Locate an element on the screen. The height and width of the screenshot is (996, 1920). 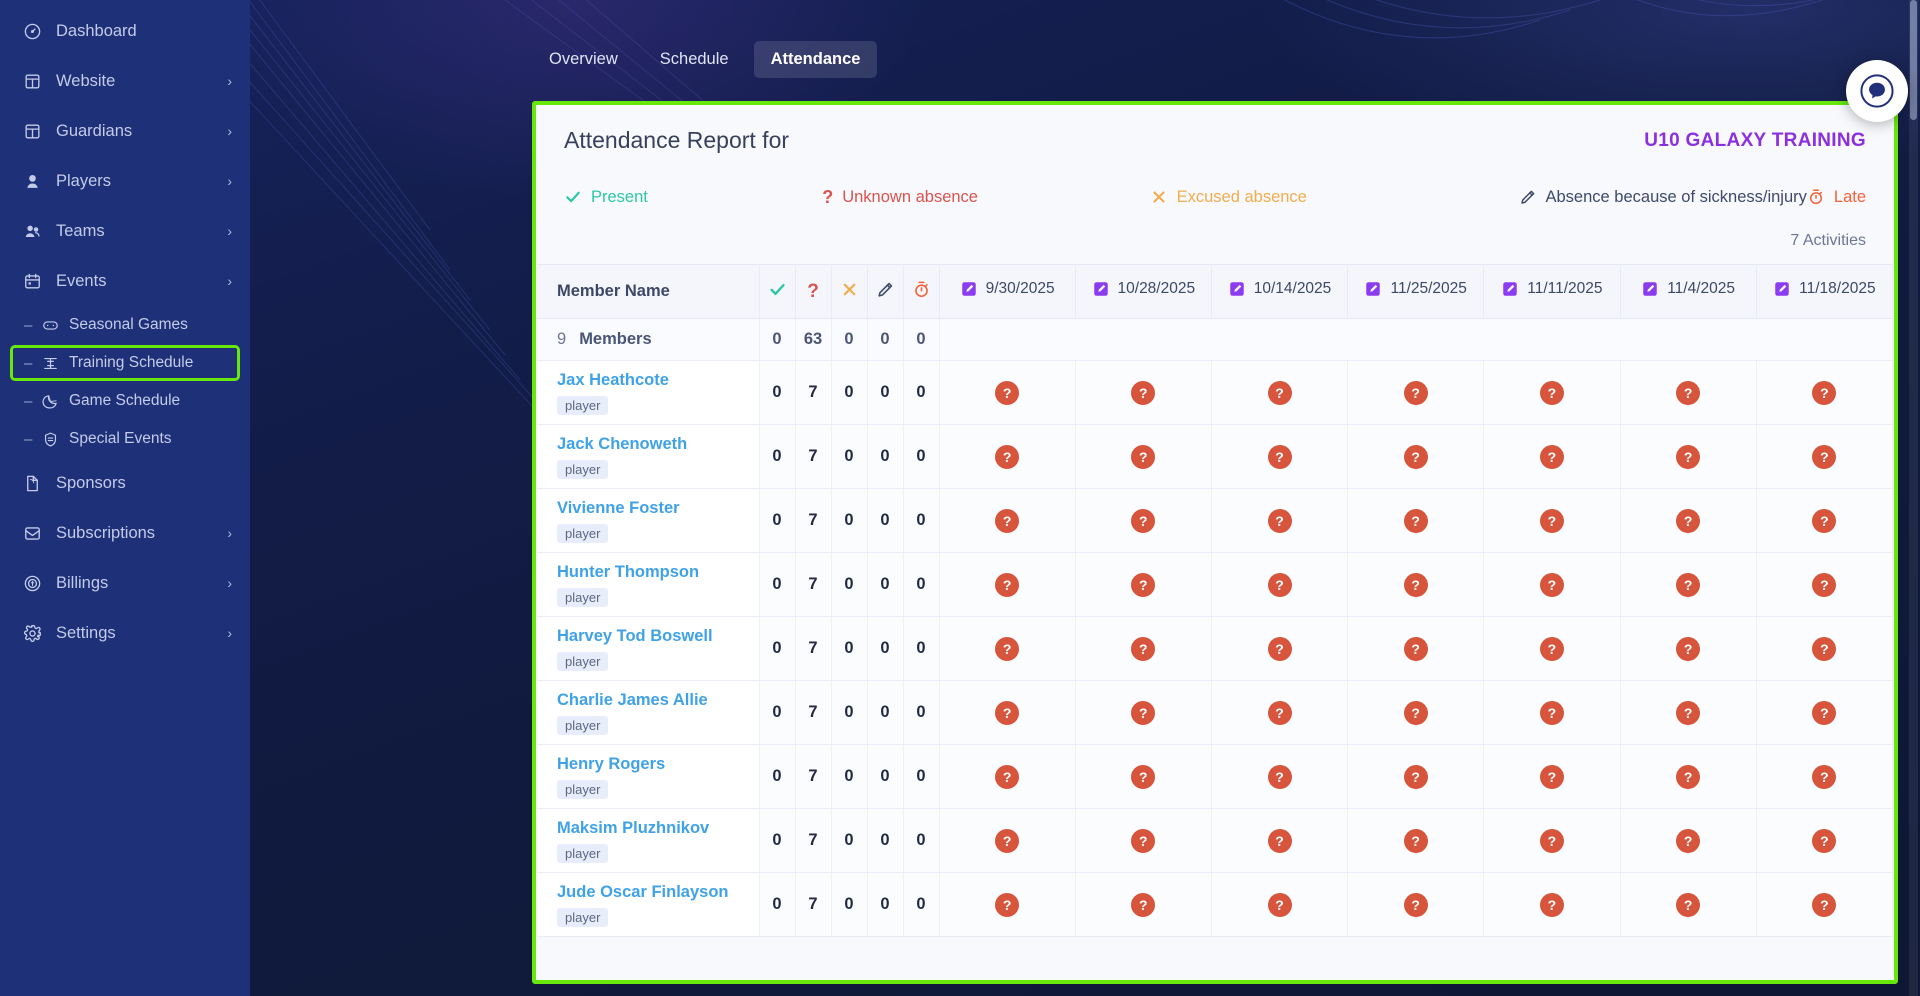
sidebar-item-players: Players › is located at coordinates (125, 181).